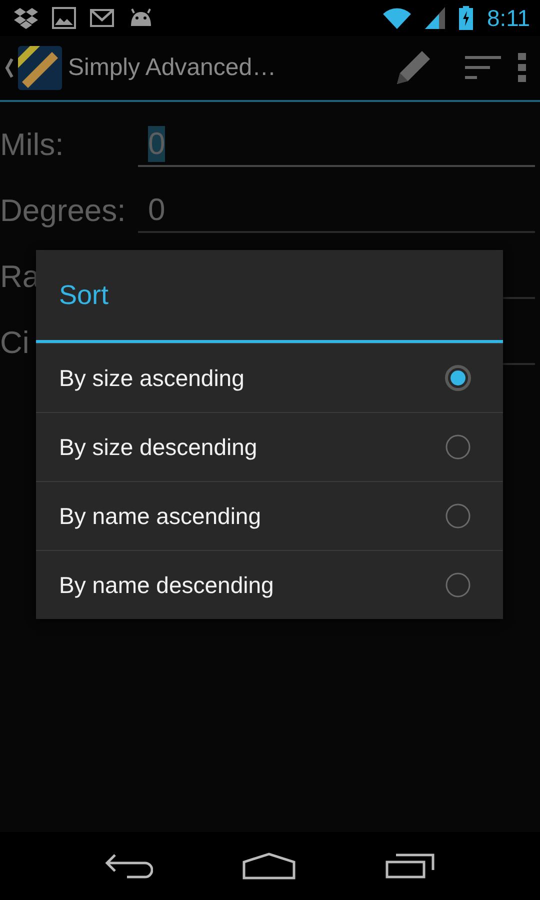  I want to click on dropbox-icon, so click(26, 18).